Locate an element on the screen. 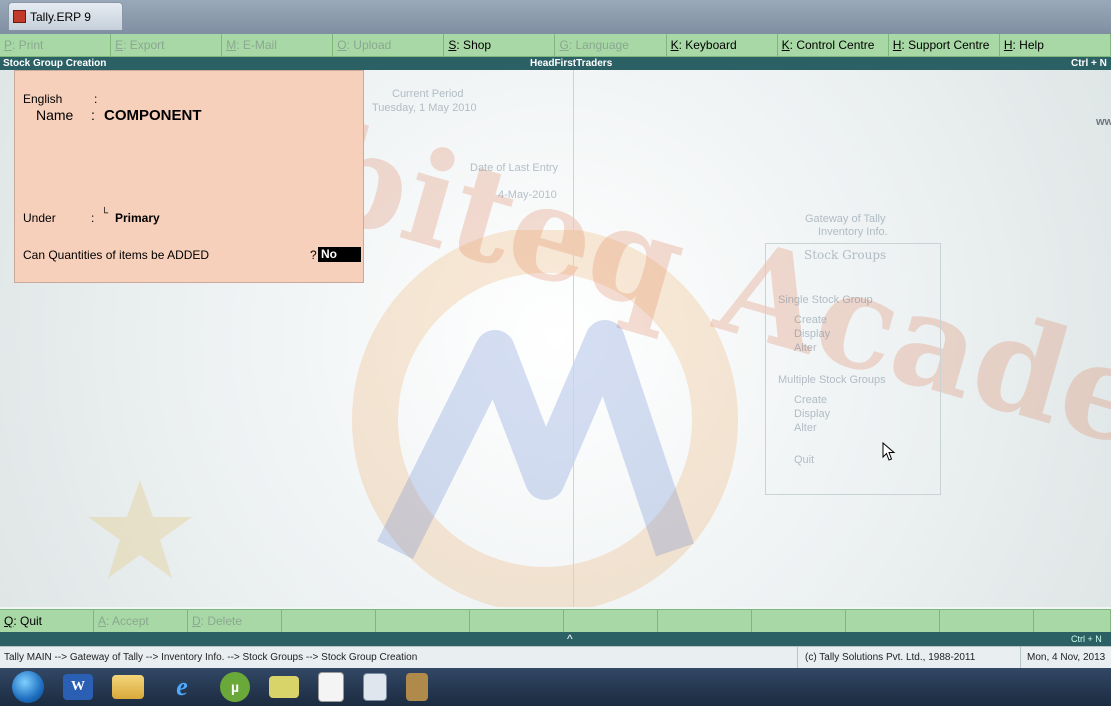  internet-explorer-icon: e is located at coordinates (182, 687).